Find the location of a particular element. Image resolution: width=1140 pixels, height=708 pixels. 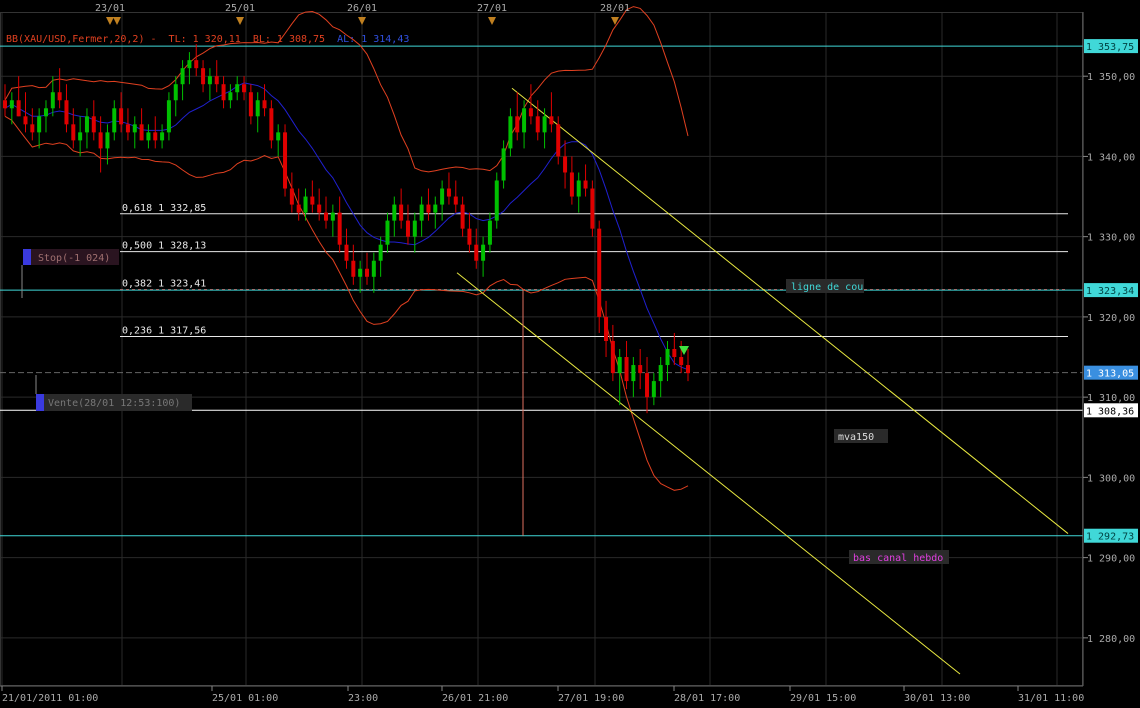

top-date-label: 25/01 is located at coordinates (240, 8).